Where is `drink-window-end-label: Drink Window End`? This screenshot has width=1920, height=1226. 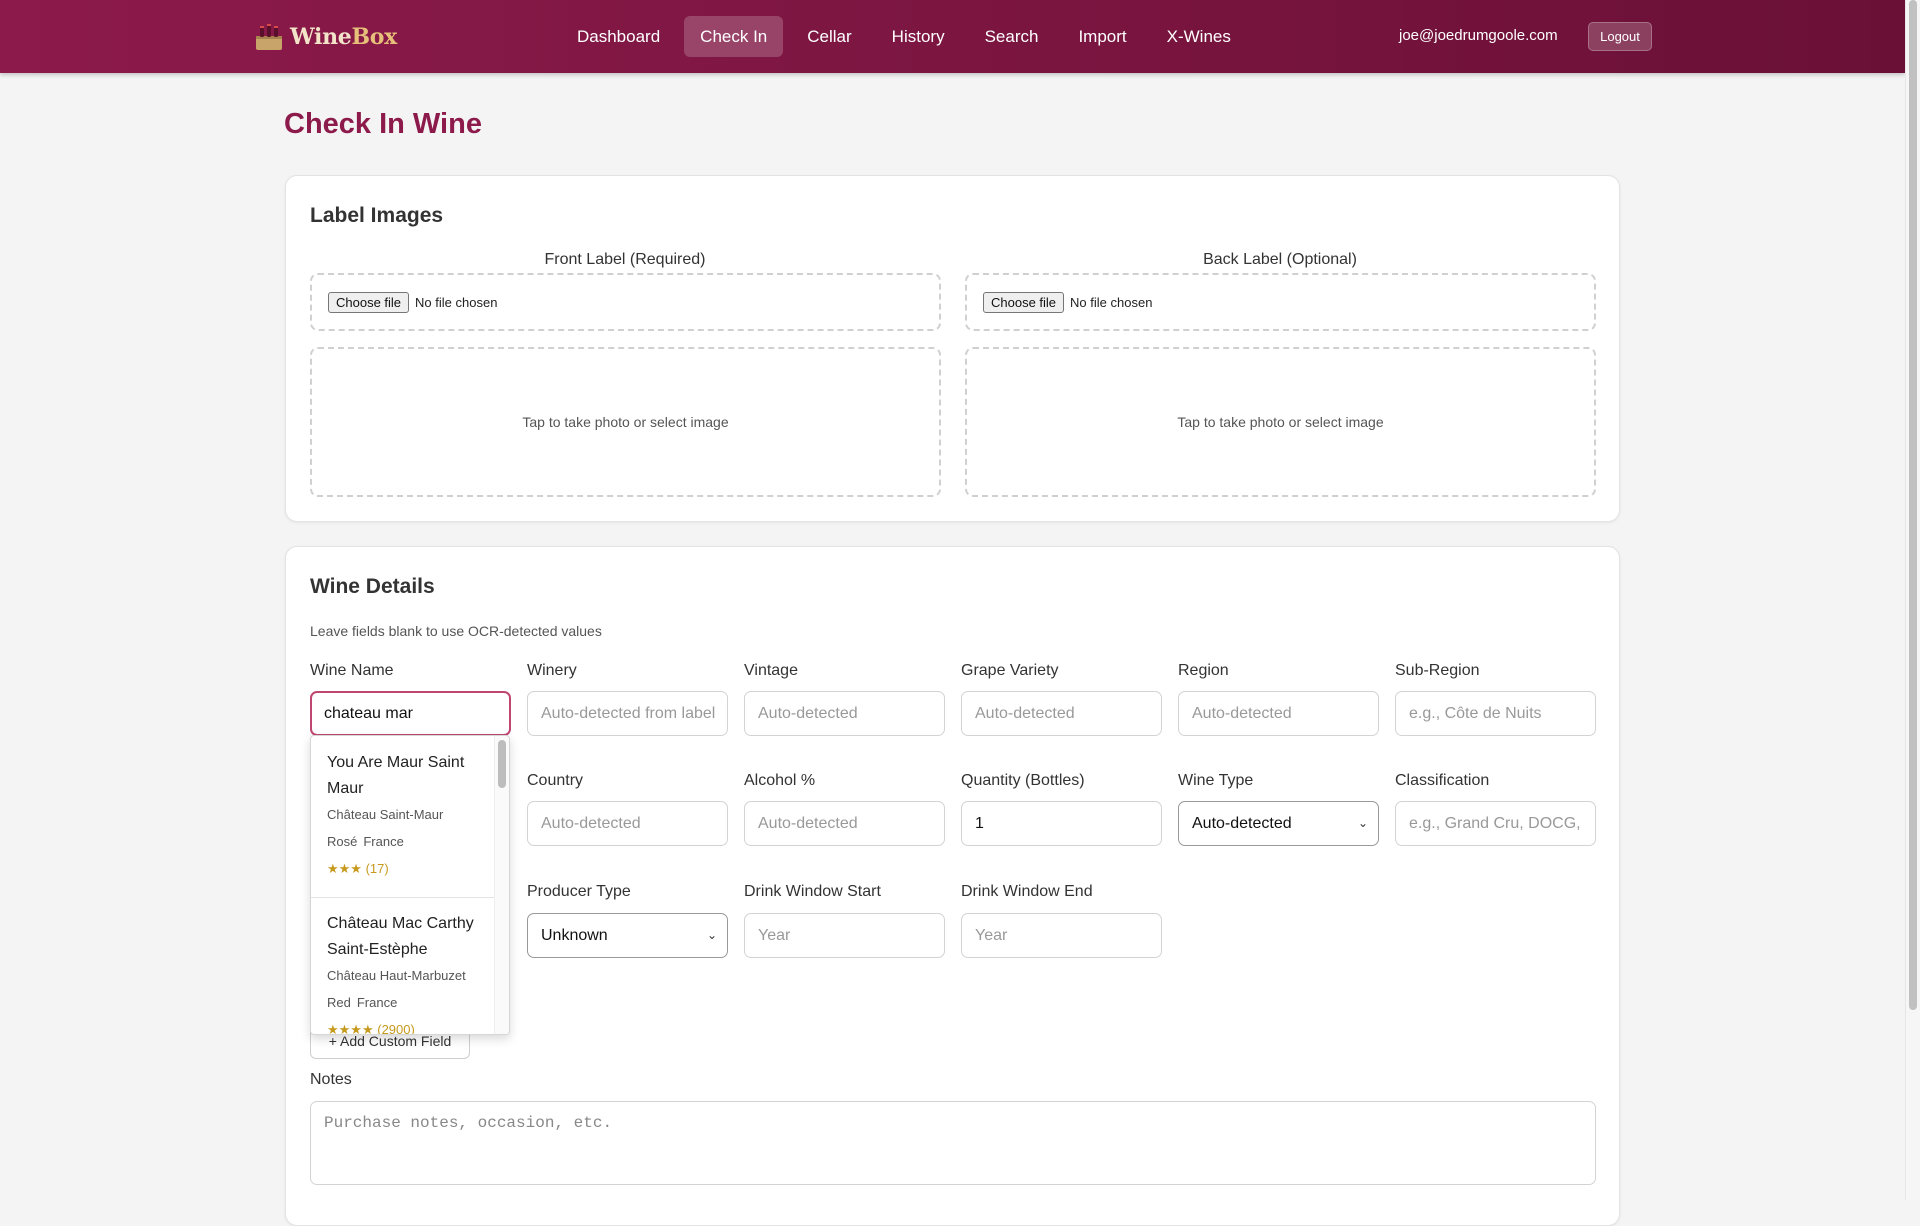
drink-window-end-label: Drink Window End is located at coordinates (1027, 891).